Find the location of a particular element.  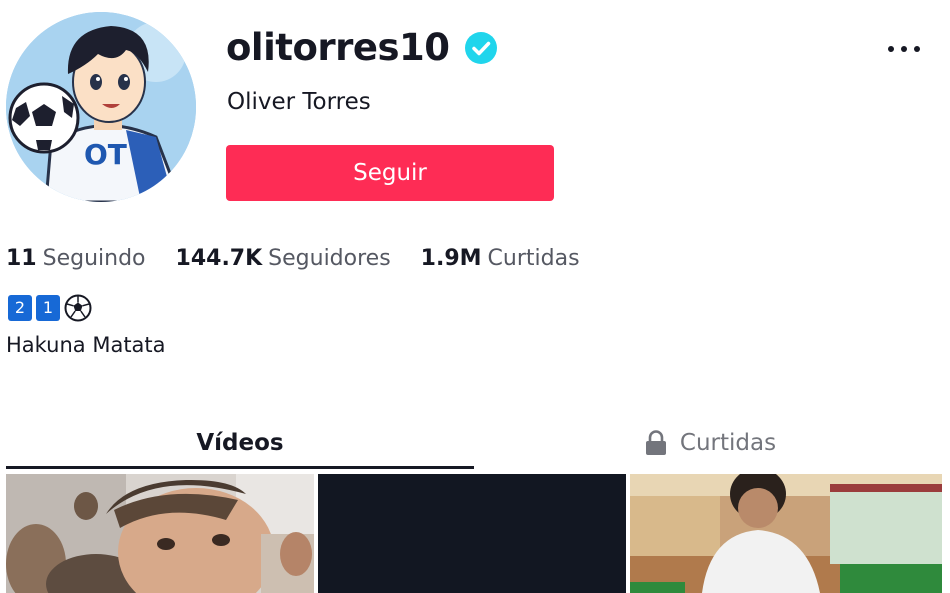

keycap-2-emoji: 2 is located at coordinates (20, 308).